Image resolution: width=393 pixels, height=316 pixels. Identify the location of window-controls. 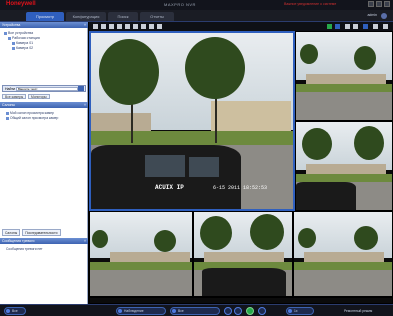
(379, 4).